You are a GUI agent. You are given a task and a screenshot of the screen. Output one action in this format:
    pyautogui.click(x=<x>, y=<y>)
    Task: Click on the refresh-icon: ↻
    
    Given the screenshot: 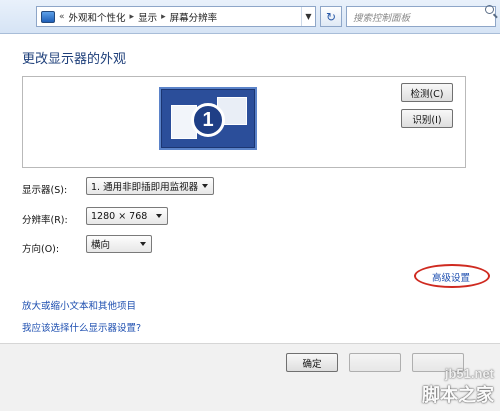 What is the action you would take?
    pyautogui.click(x=331, y=16)
    